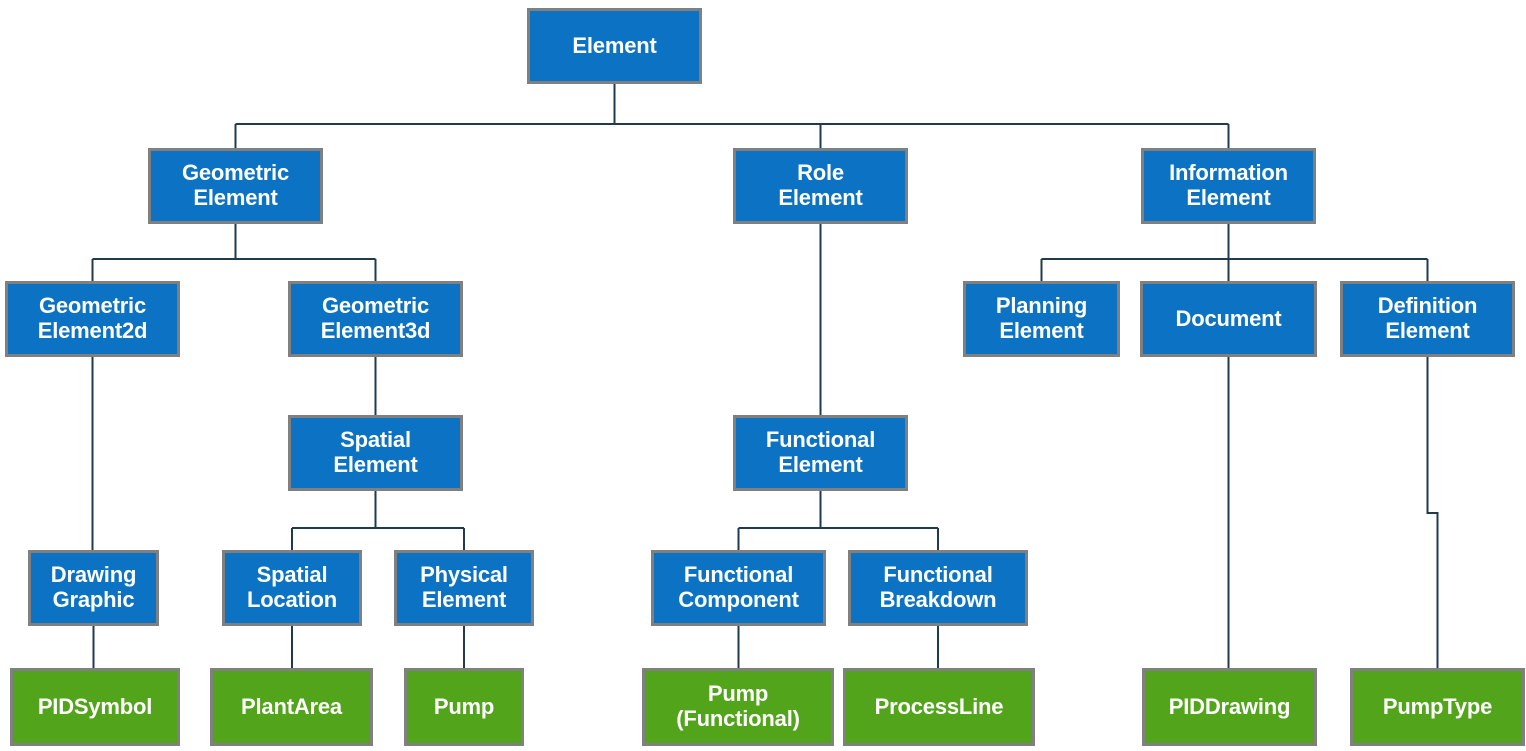  I want to click on node-plant_area: PlantArea, so click(291, 707).